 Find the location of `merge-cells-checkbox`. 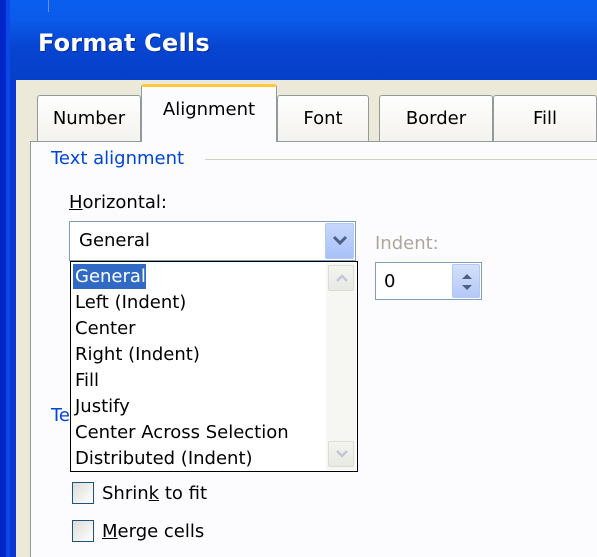

merge-cells-checkbox is located at coordinates (83, 531).